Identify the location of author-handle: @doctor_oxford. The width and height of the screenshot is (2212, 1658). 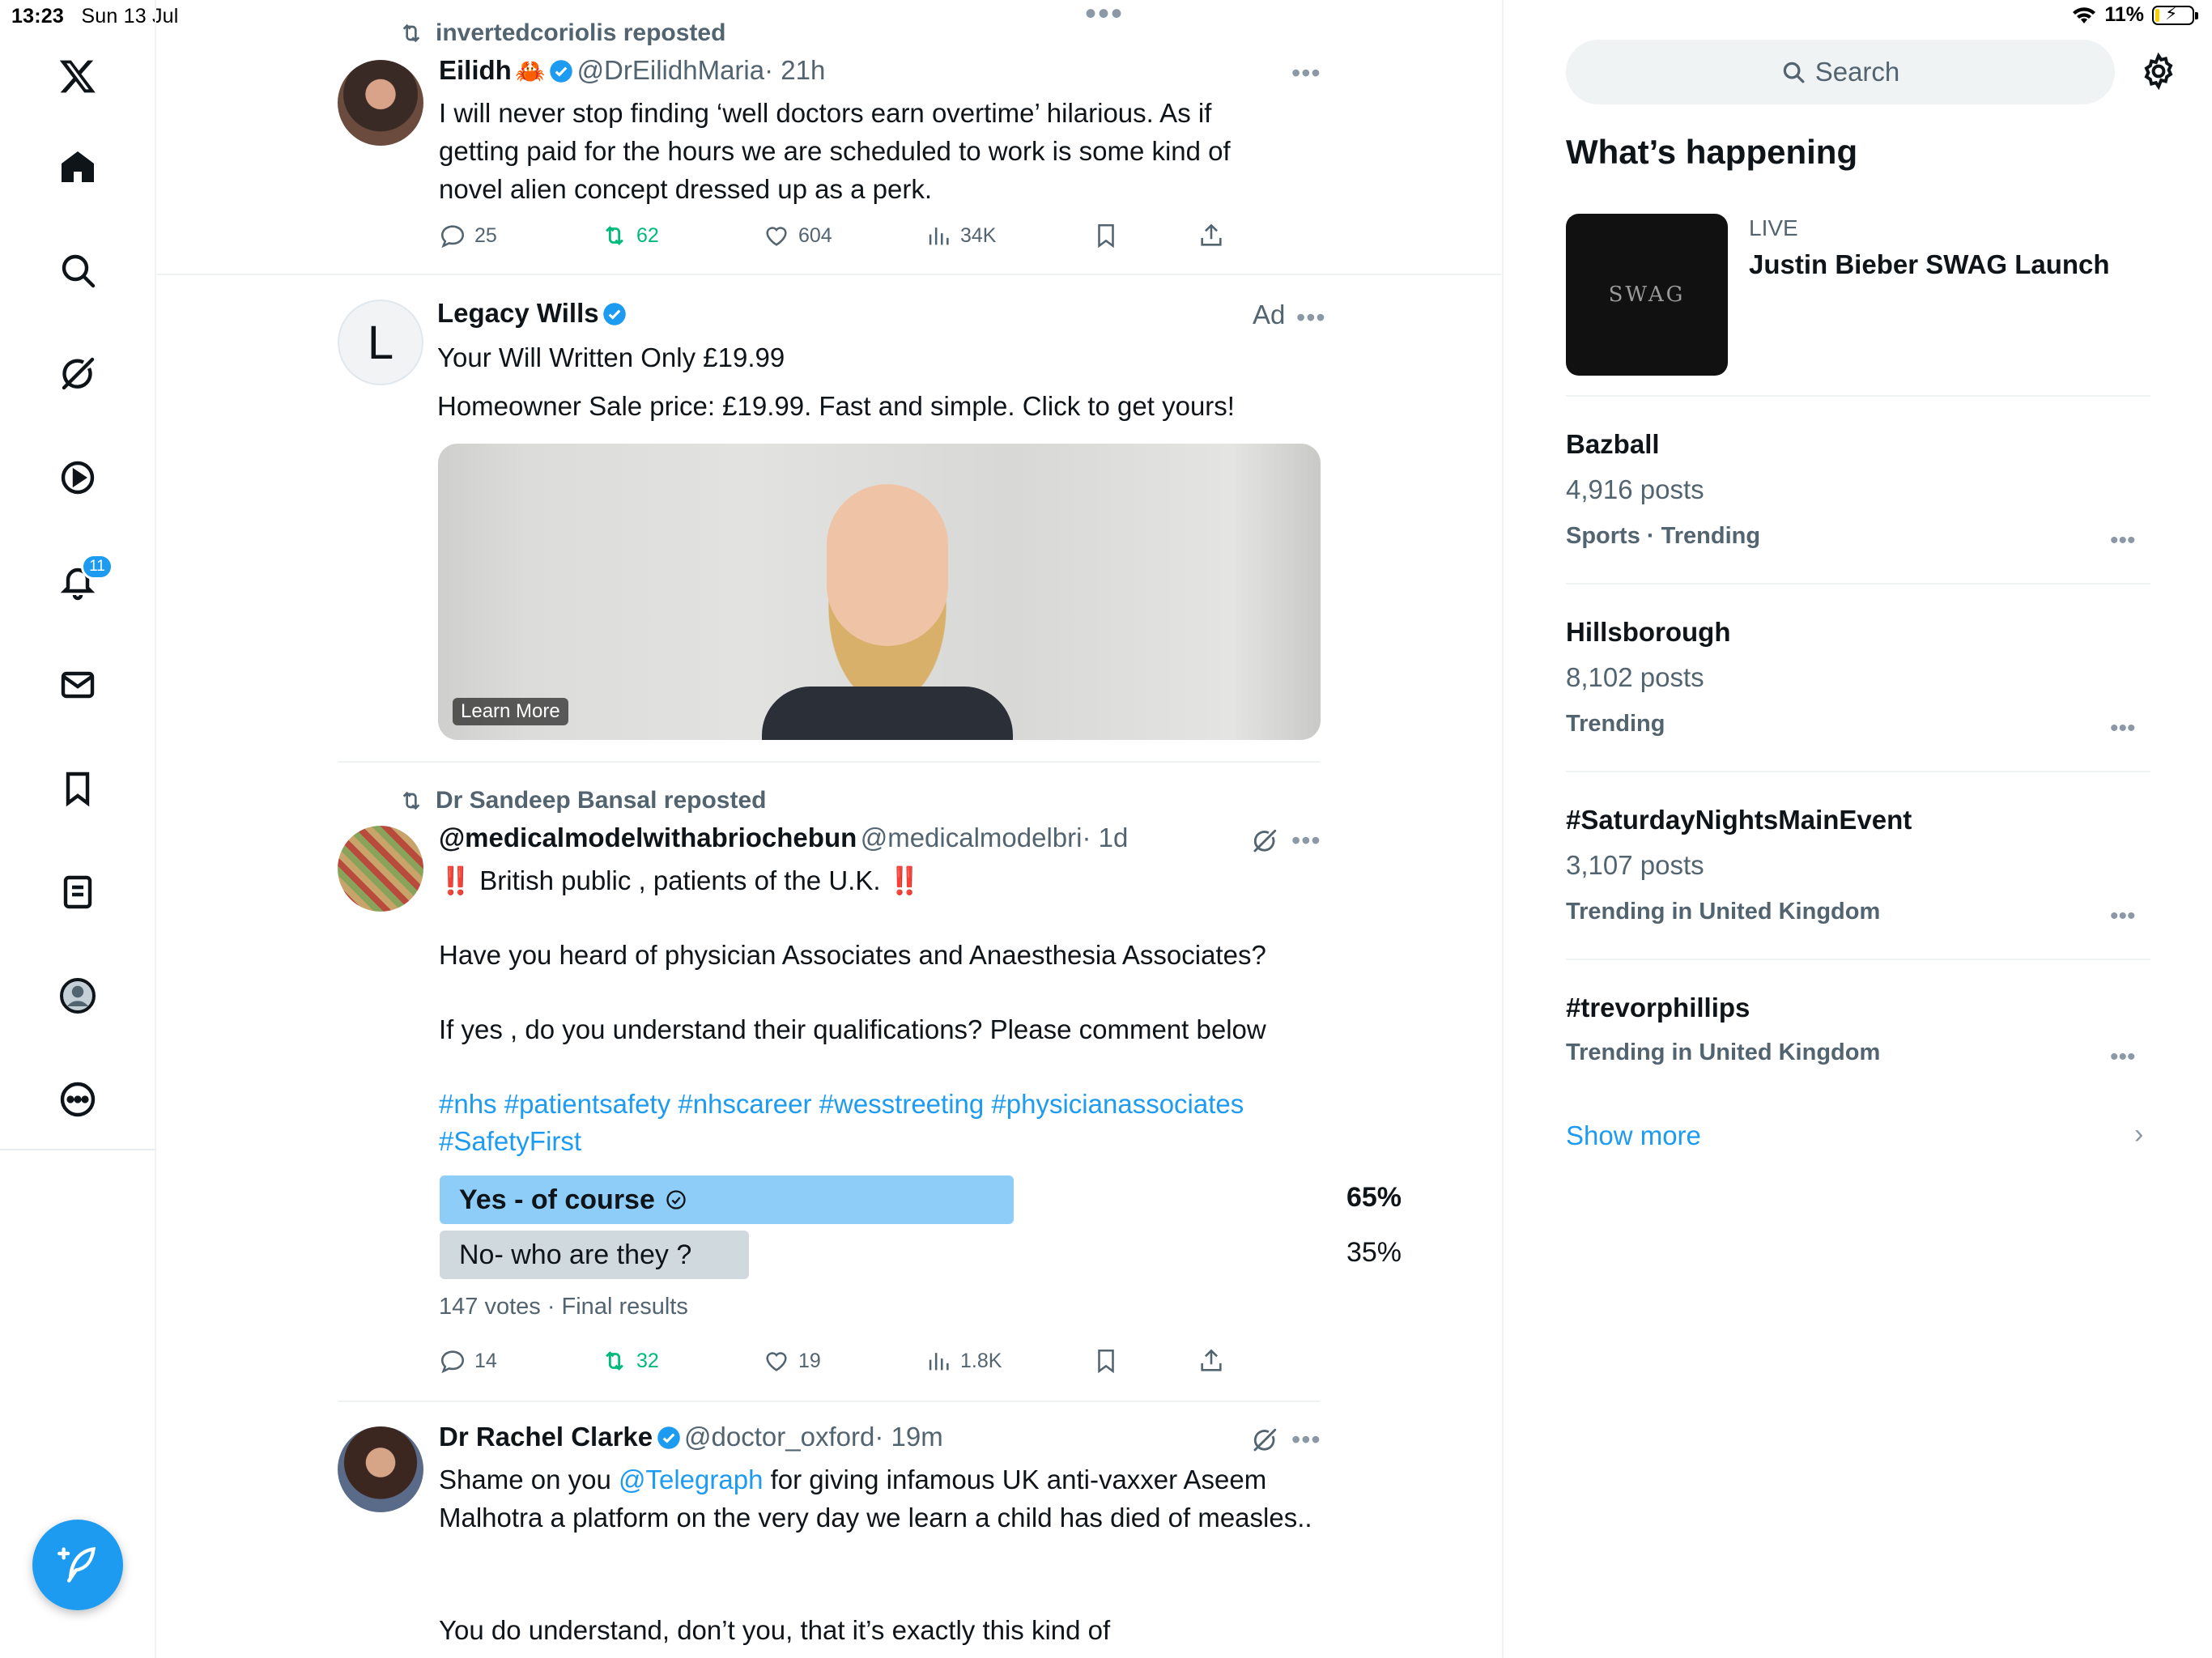
(779, 1437).